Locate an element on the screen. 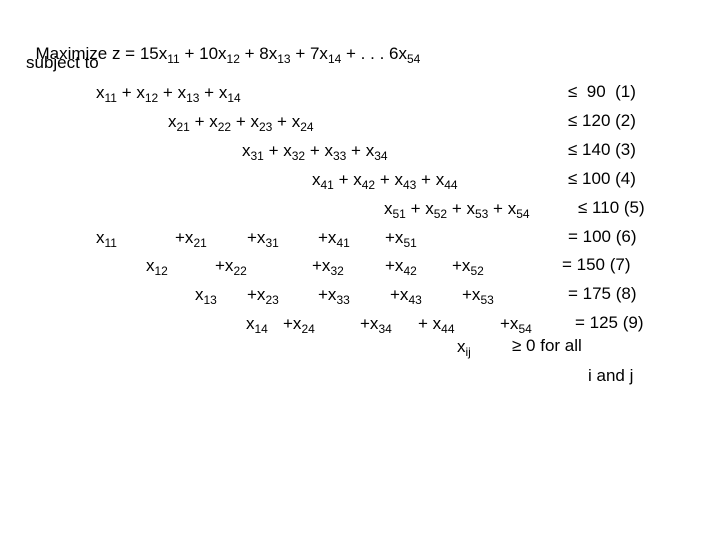 The height and width of the screenshot is (540, 720). demand-term: +x33 is located at coordinates (334, 295).